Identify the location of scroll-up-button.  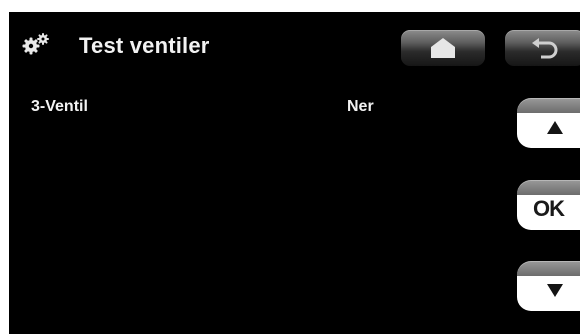
(548, 123).